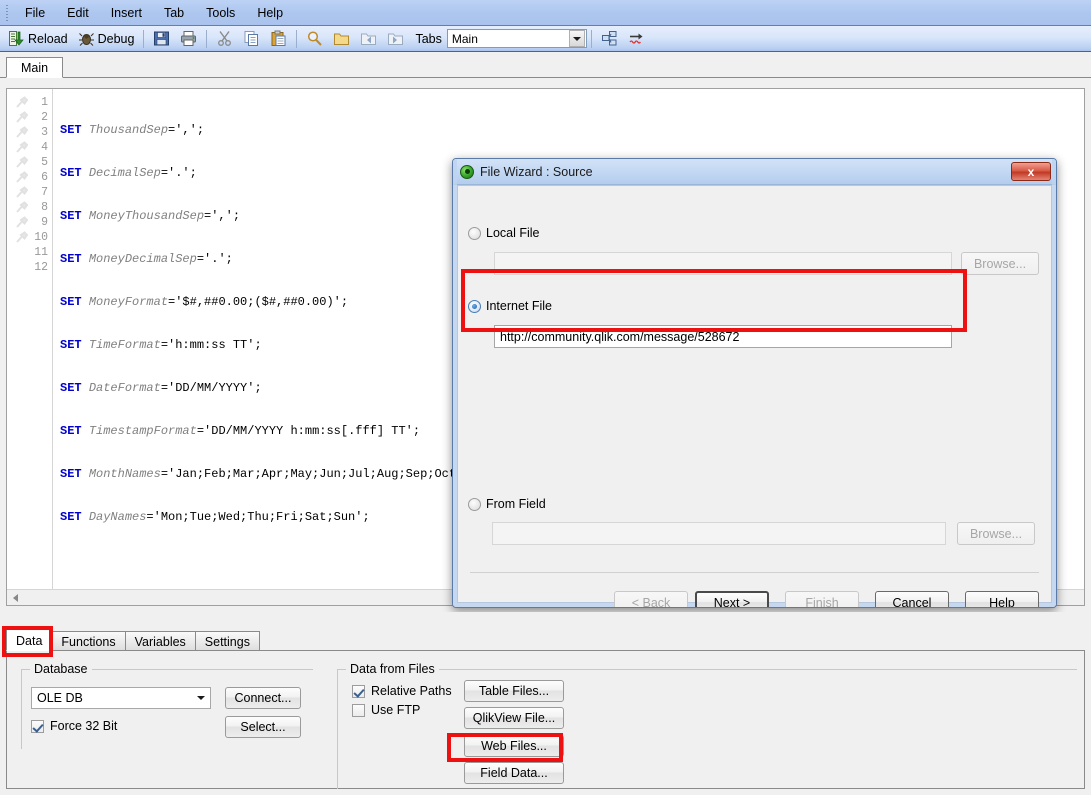 This screenshot has width=1091, height=795. I want to click on from-field-radio, so click(474, 504).